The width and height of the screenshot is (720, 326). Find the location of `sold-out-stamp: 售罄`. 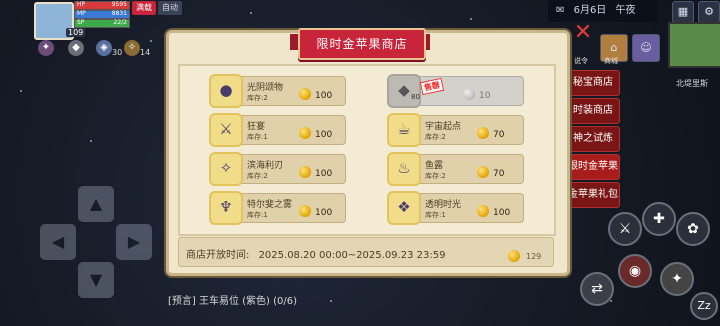

sold-out-stamp: 售罄 is located at coordinates (432, 86).